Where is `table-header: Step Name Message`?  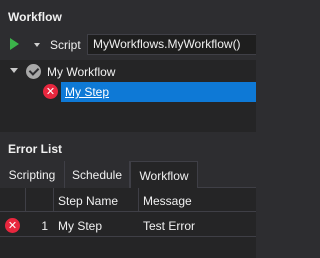 table-header: Step Name Message is located at coordinates (128, 200).